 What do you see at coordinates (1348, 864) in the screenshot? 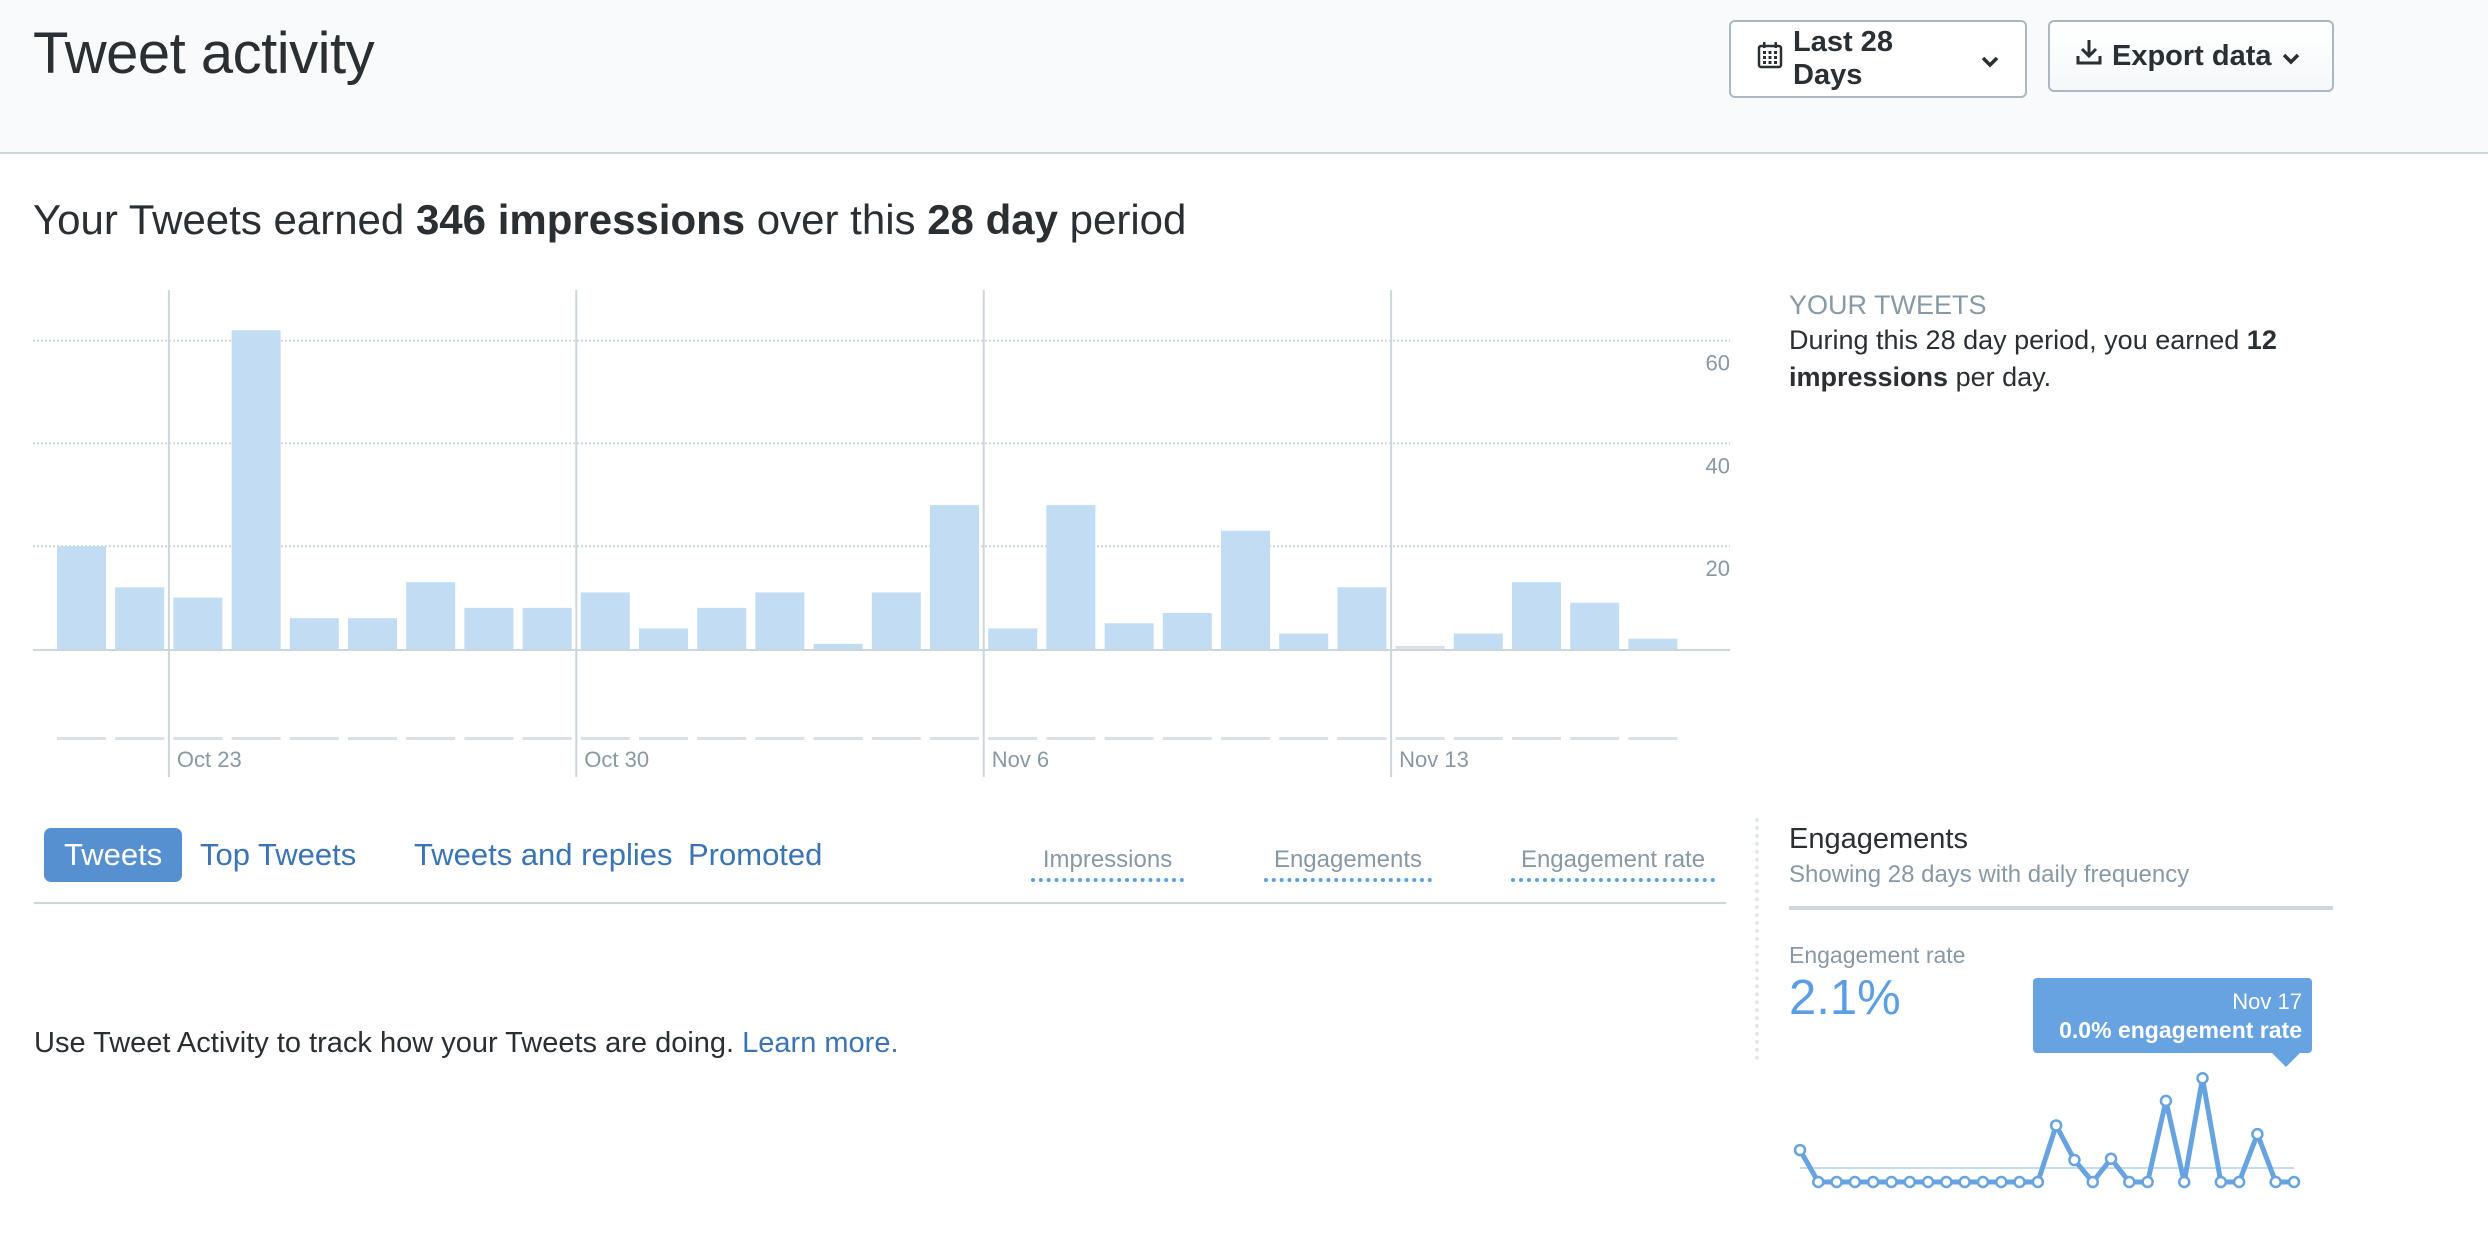
I see `metric-engagements: Engagements` at bounding box center [1348, 864].